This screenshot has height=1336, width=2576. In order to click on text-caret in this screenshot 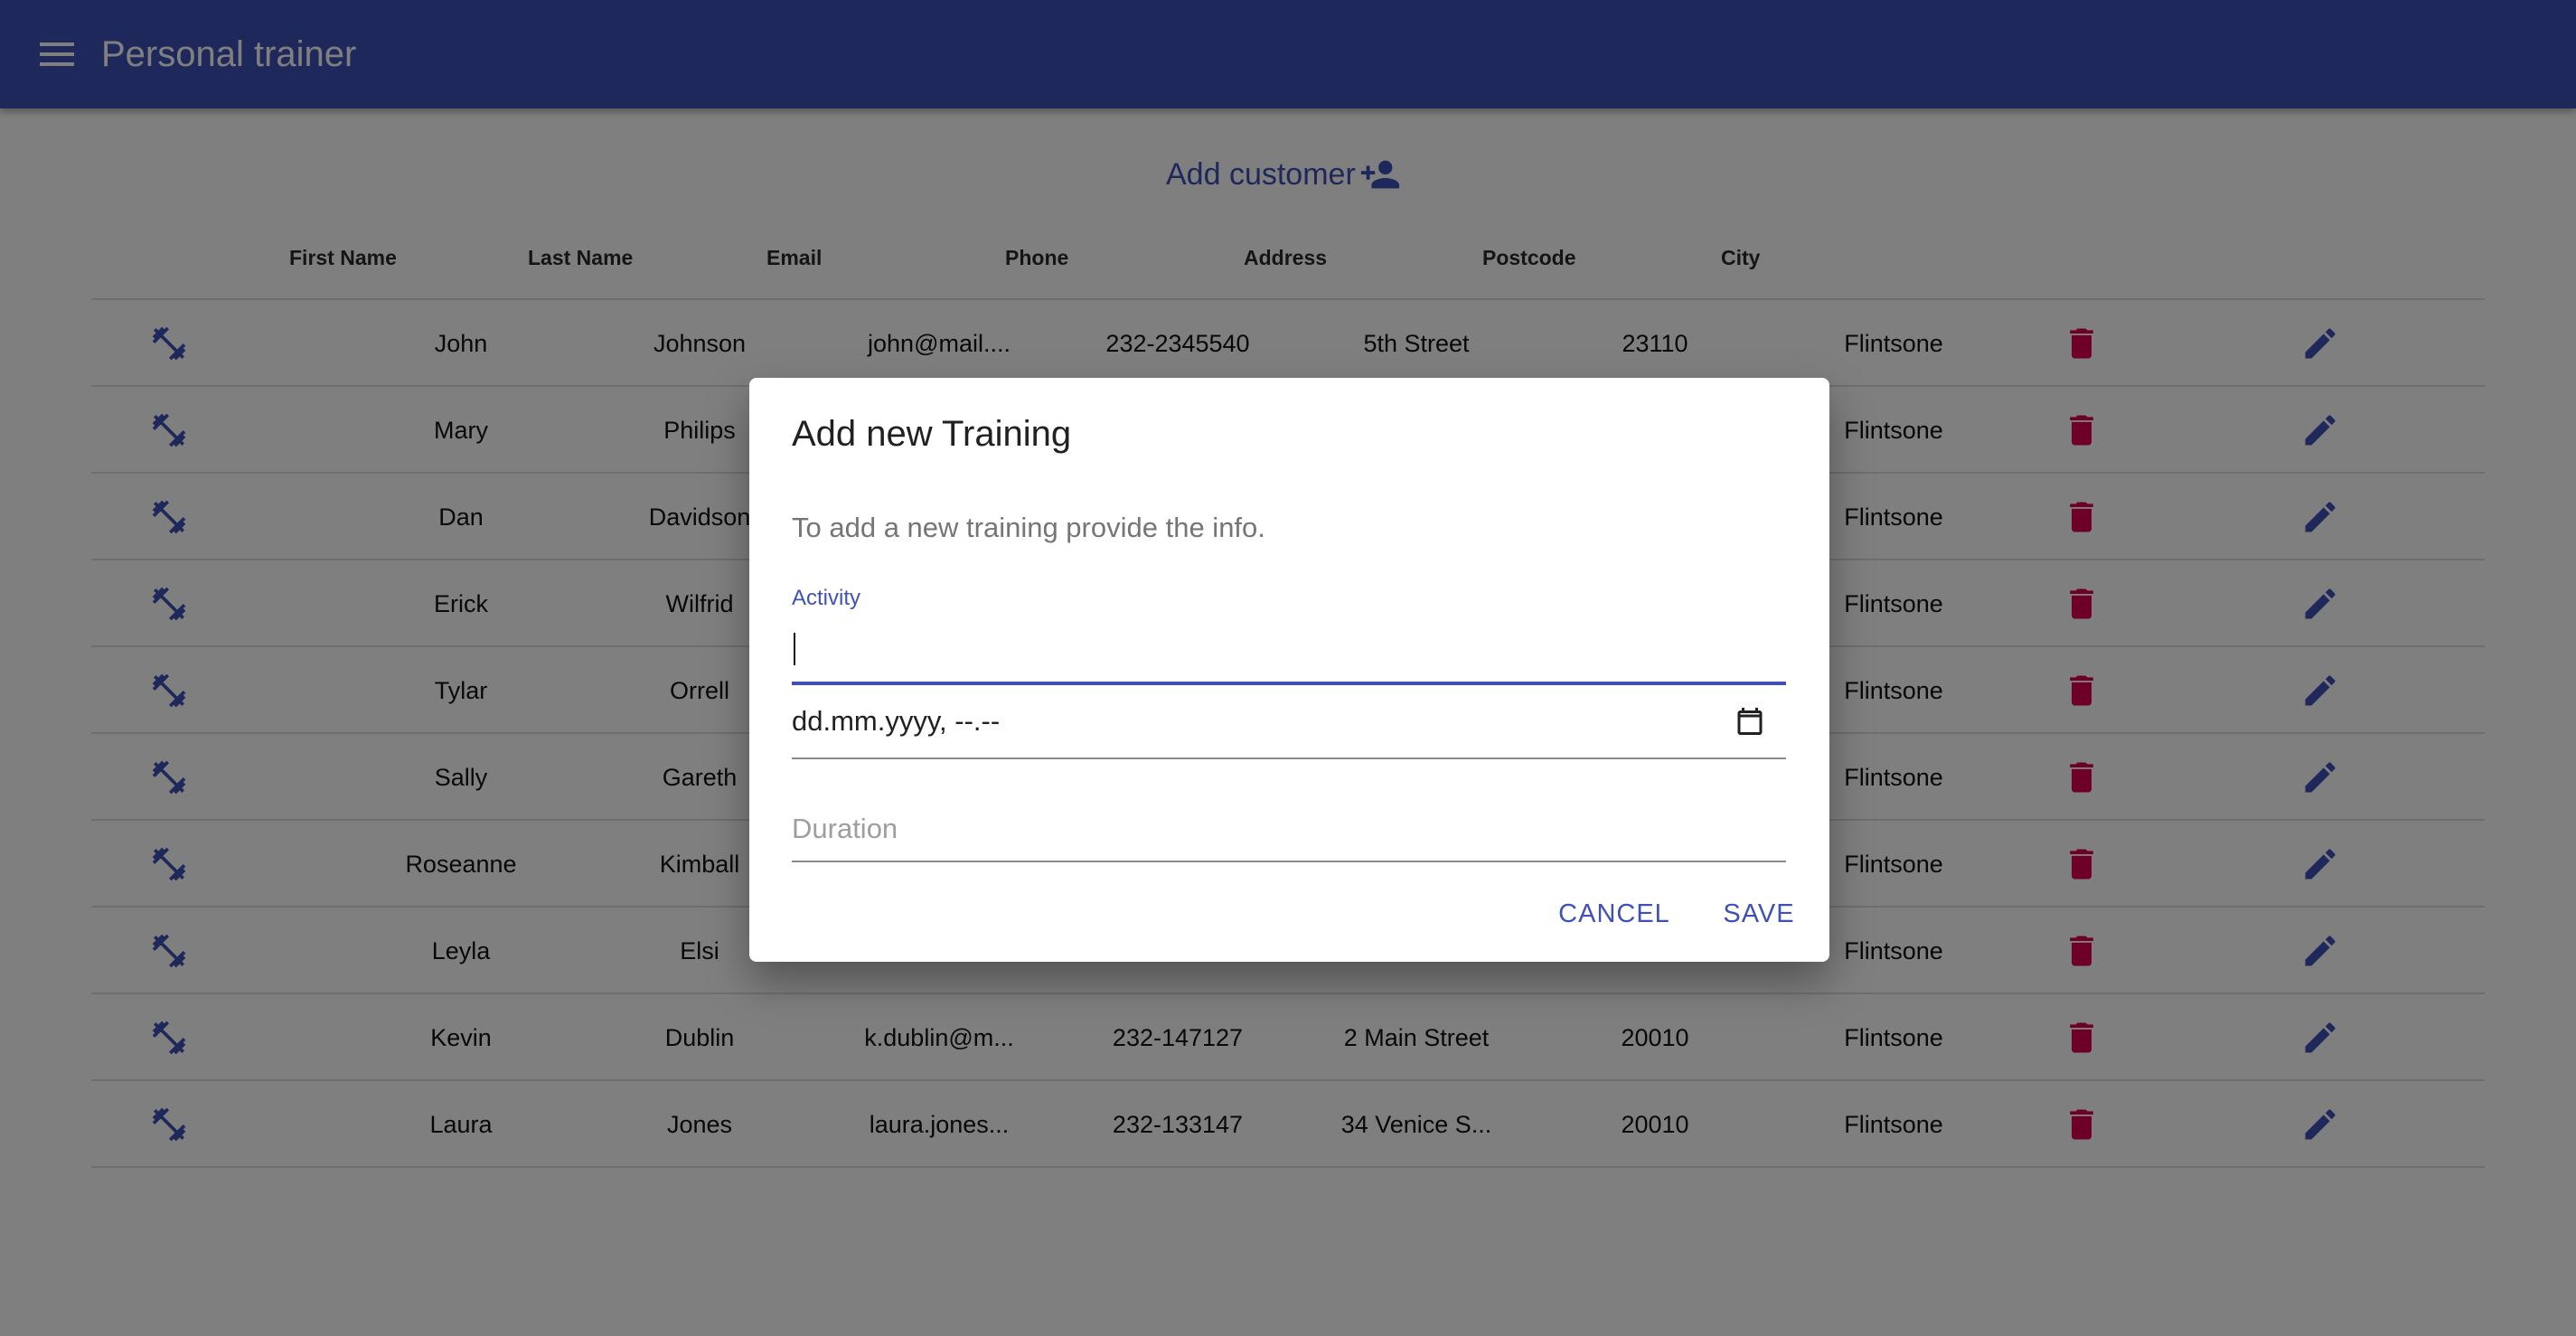, I will do `click(795, 649)`.